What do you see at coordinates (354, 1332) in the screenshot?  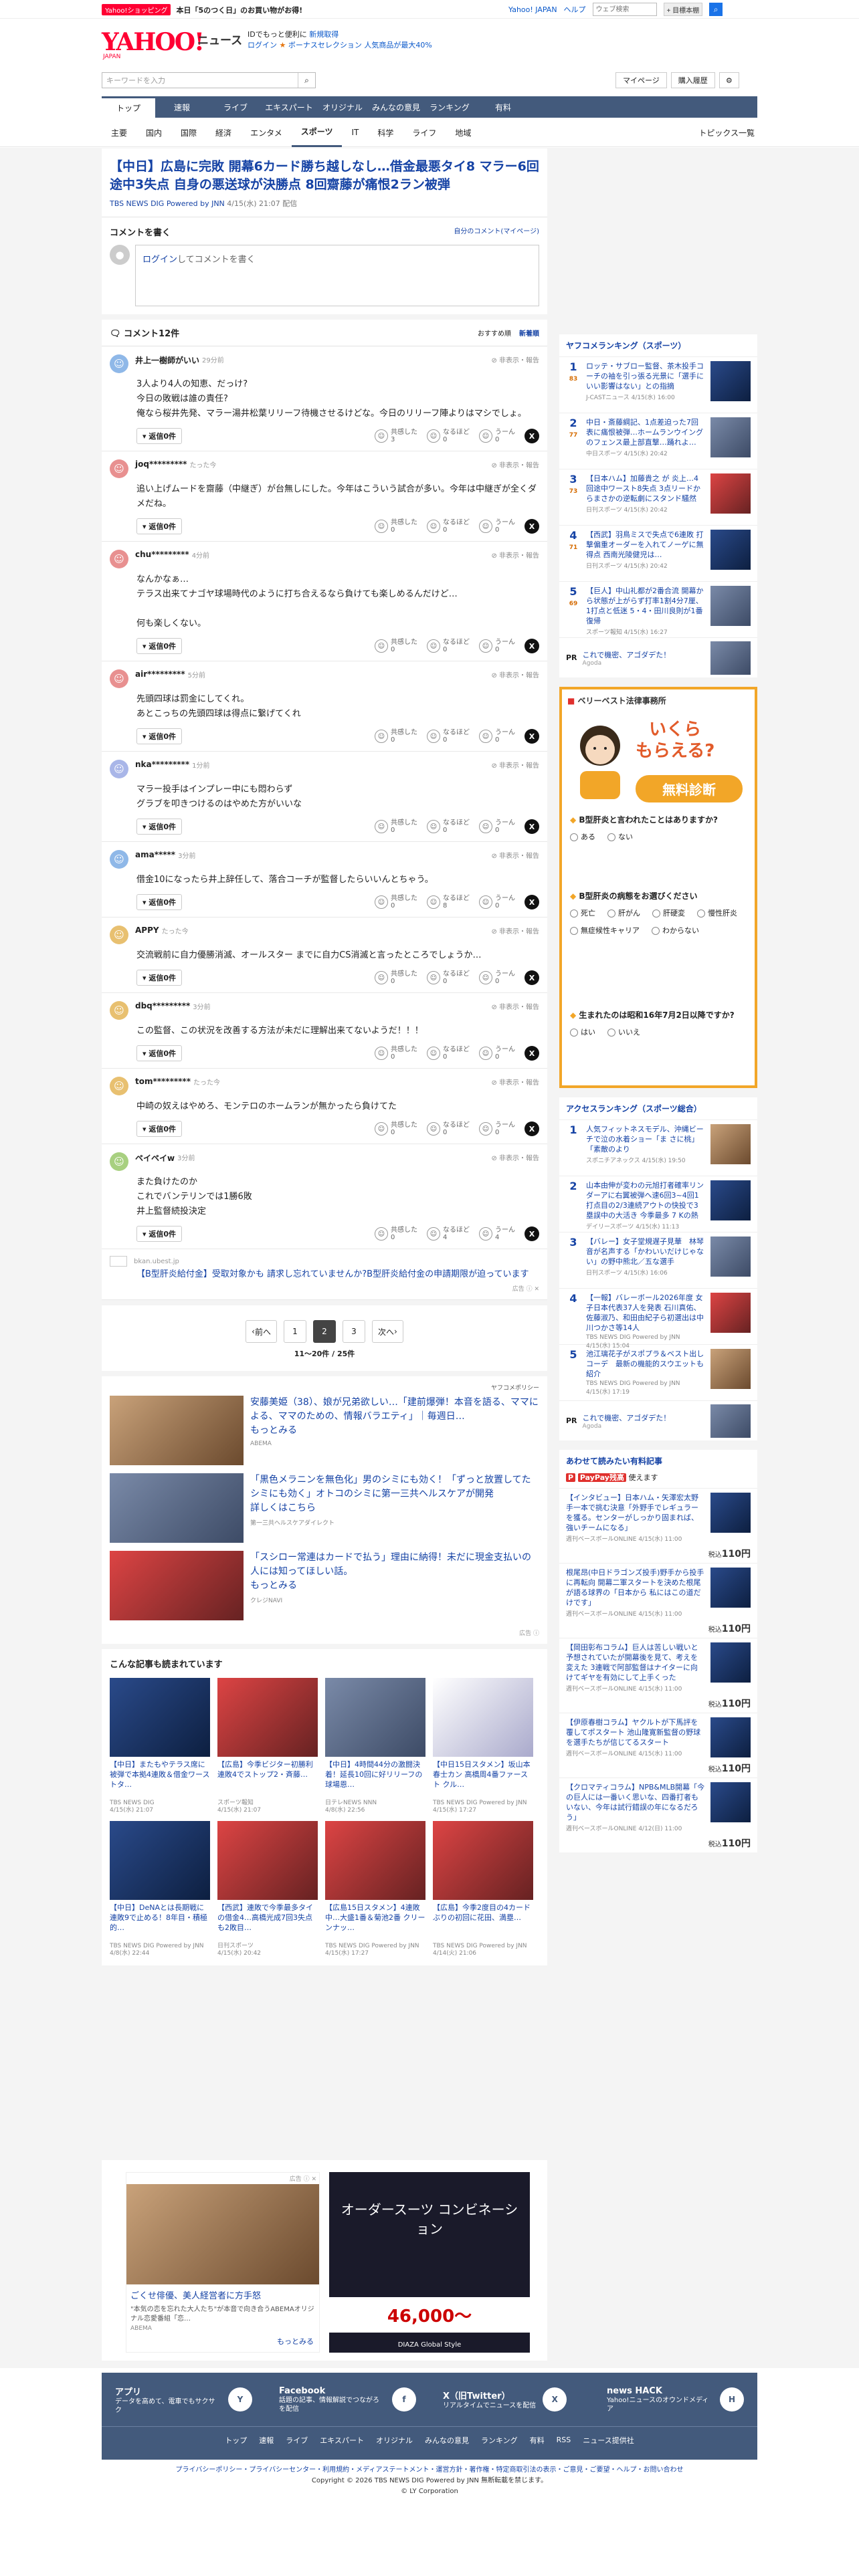 I see `page-3: 3` at bounding box center [354, 1332].